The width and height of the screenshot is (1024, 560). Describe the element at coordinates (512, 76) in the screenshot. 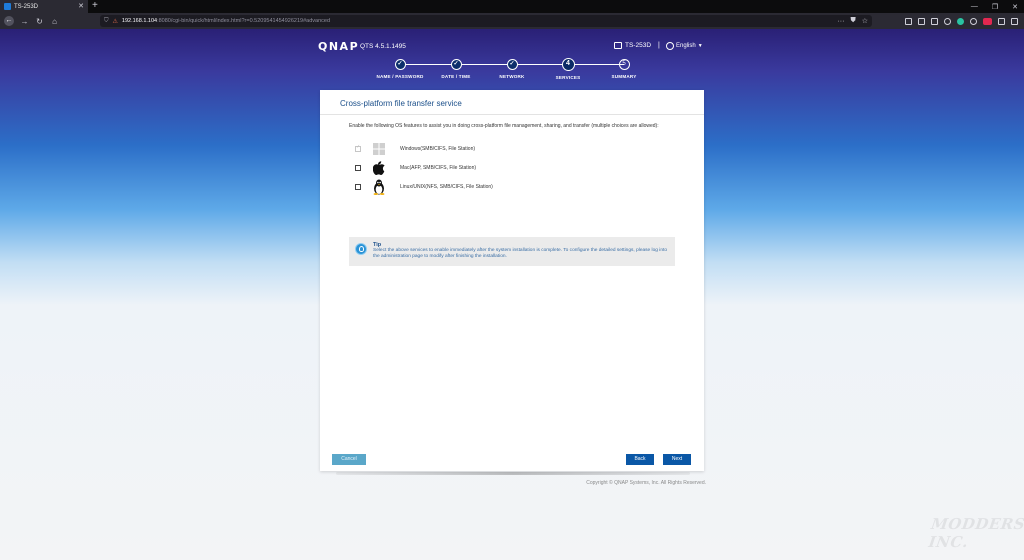

I see `step-label: NETWORK` at that location.